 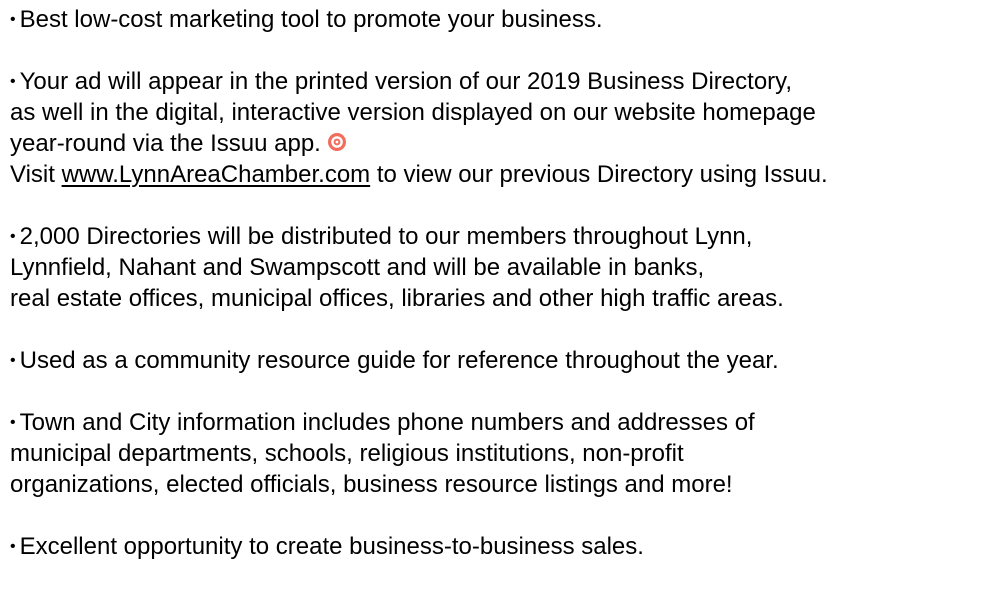 I want to click on visit-text: Visit, so click(x=36, y=174).